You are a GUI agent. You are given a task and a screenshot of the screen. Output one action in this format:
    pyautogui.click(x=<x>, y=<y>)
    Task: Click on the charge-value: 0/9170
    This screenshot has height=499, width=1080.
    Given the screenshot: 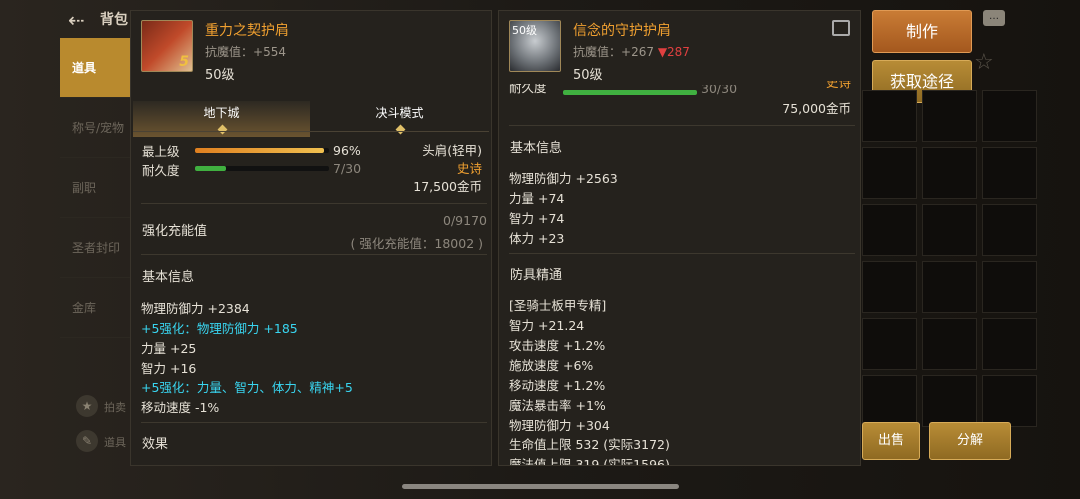 What is the action you would take?
    pyautogui.click(x=465, y=220)
    